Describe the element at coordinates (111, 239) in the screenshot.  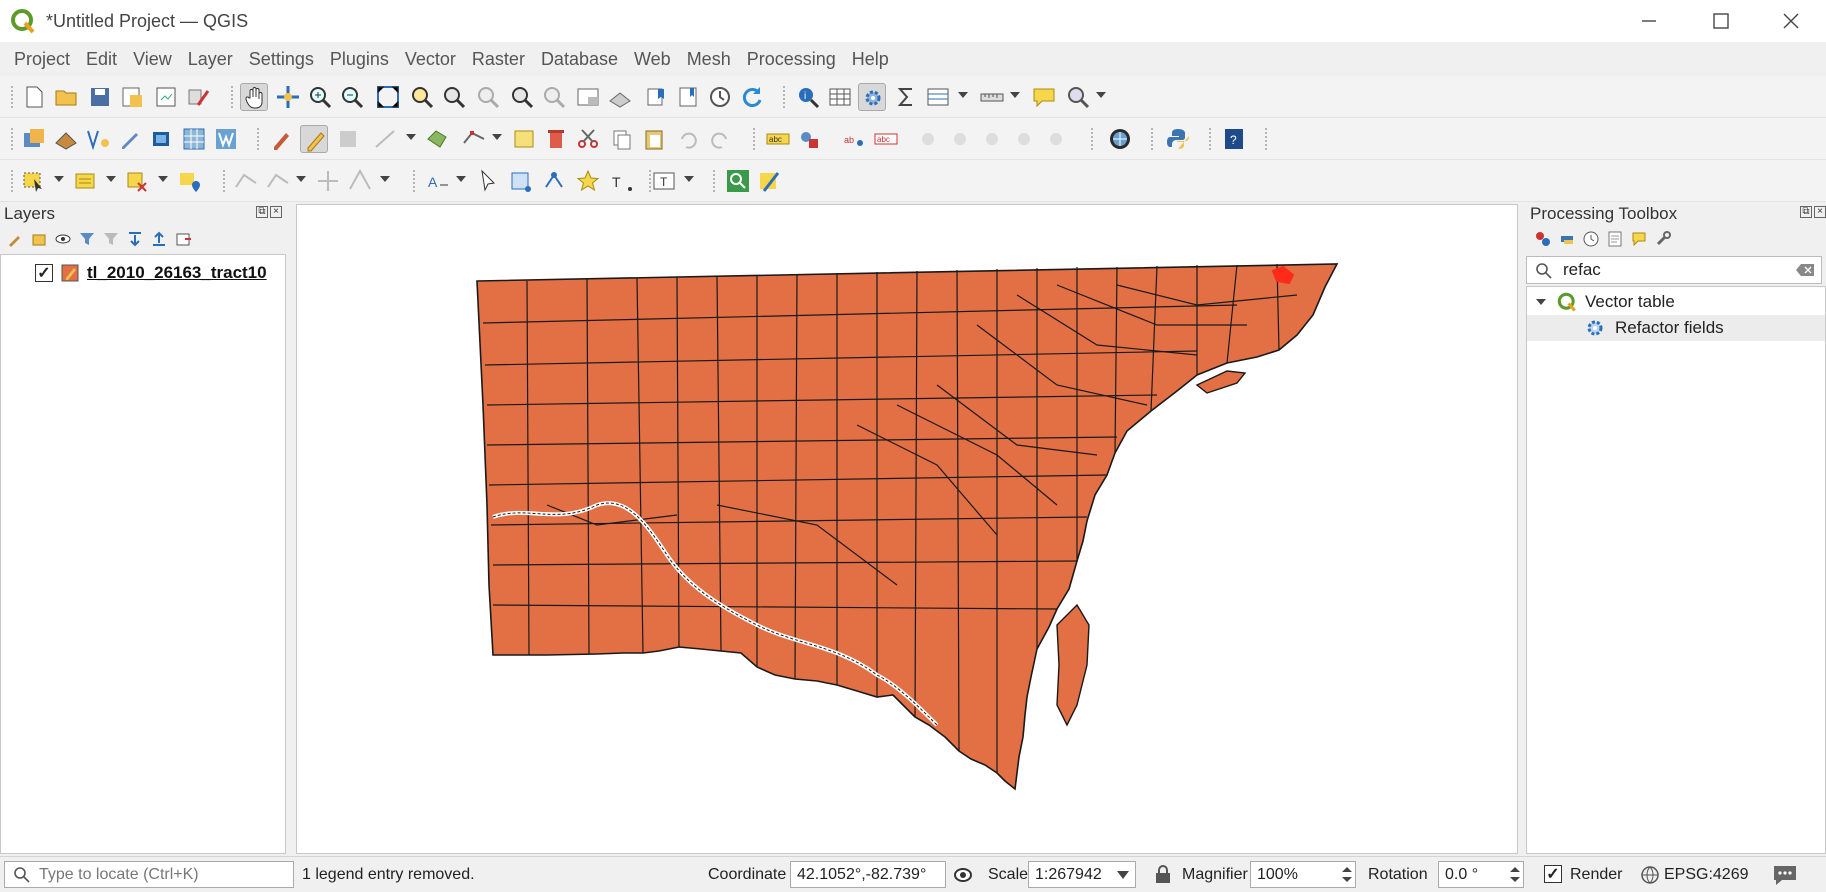
I see `filter-expression-icon` at that location.